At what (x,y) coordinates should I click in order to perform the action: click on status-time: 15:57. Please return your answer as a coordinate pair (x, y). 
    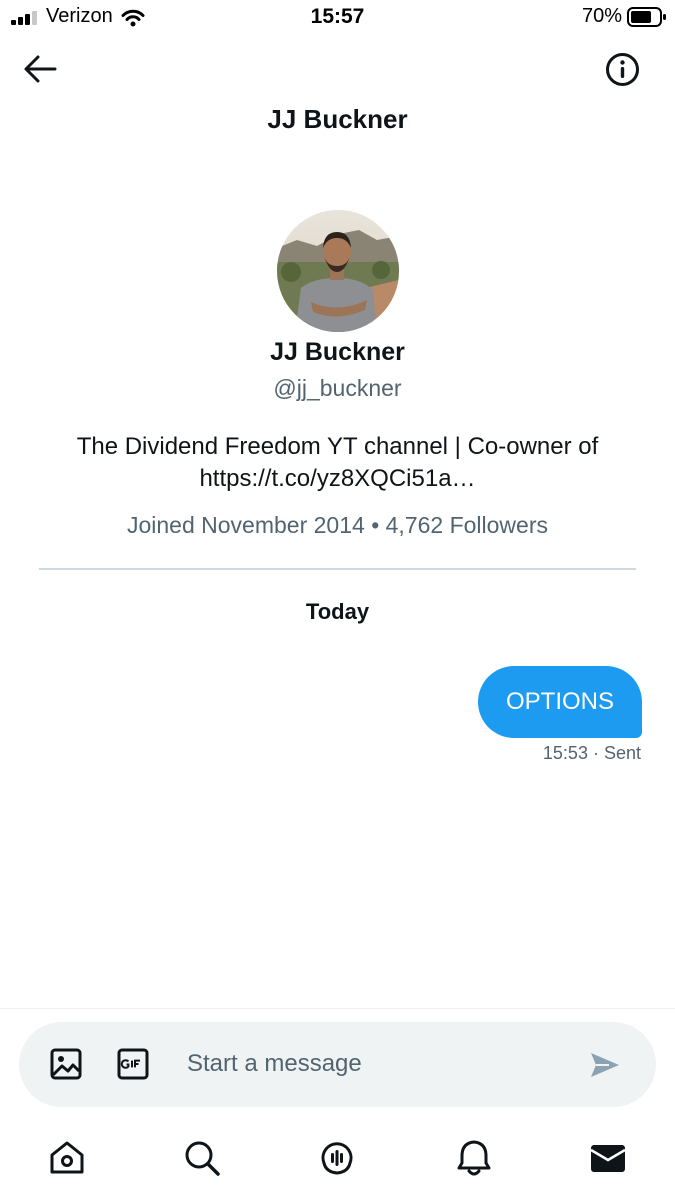
    Looking at the image, I should click on (337, 16).